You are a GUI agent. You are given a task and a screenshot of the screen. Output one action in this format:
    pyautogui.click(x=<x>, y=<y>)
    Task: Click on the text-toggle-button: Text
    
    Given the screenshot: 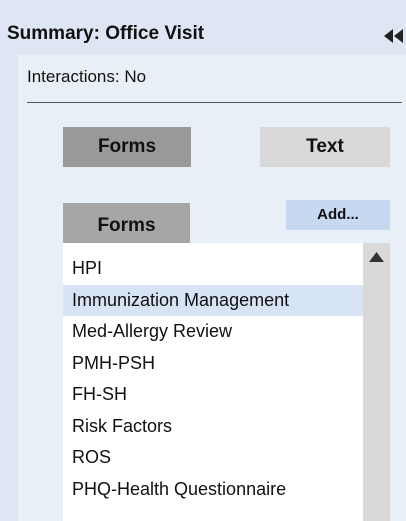 What is the action you would take?
    pyautogui.click(x=325, y=147)
    